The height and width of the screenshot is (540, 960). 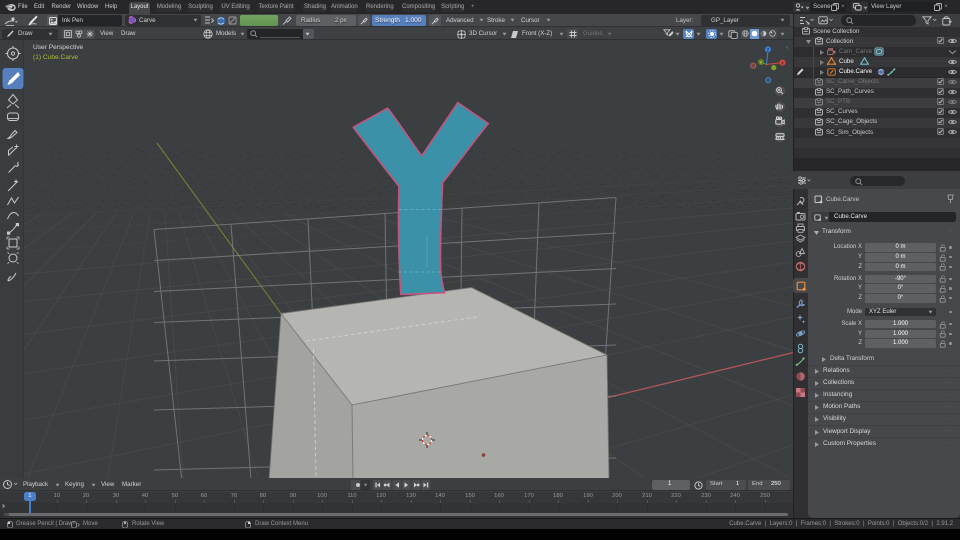 I want to click on svg-text: Z, so click(x=768, y=49).